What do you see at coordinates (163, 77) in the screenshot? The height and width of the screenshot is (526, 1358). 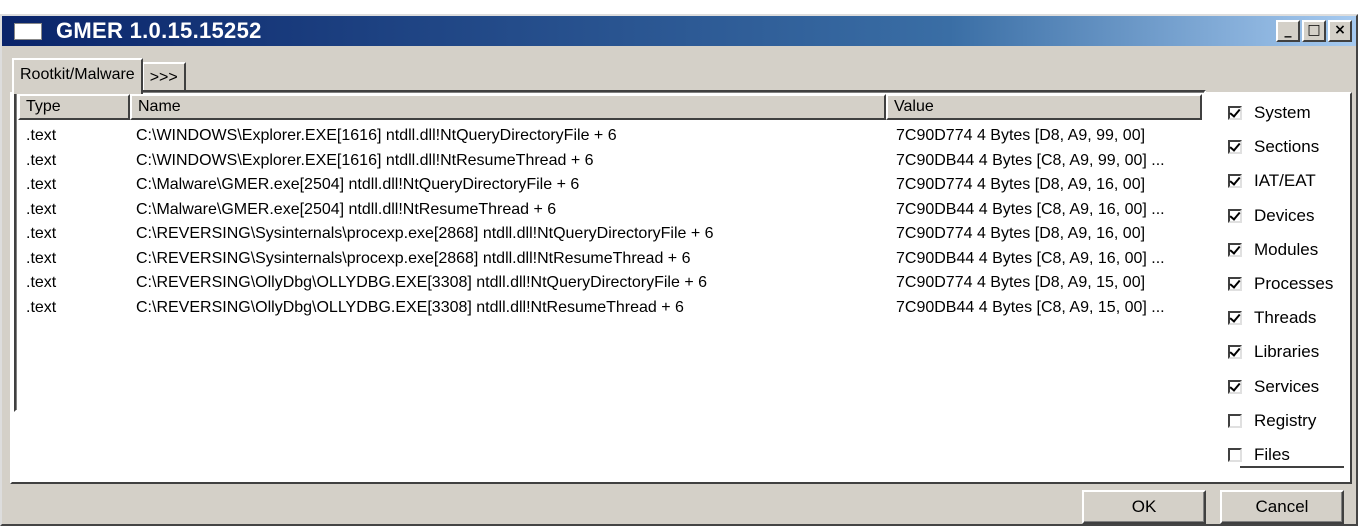 I see `tab-more: >>>` at bounding box center [163, 77].